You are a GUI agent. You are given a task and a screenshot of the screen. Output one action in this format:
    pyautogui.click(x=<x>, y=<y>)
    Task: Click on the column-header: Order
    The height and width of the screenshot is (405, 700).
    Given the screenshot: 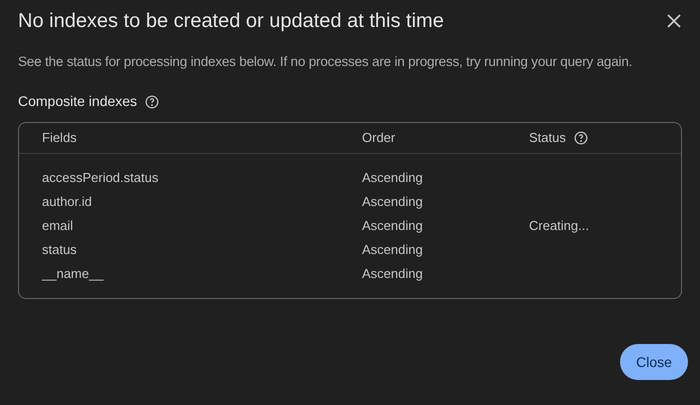 What is the action you would take?
    pyautogui.click(x=379, y=138)
    